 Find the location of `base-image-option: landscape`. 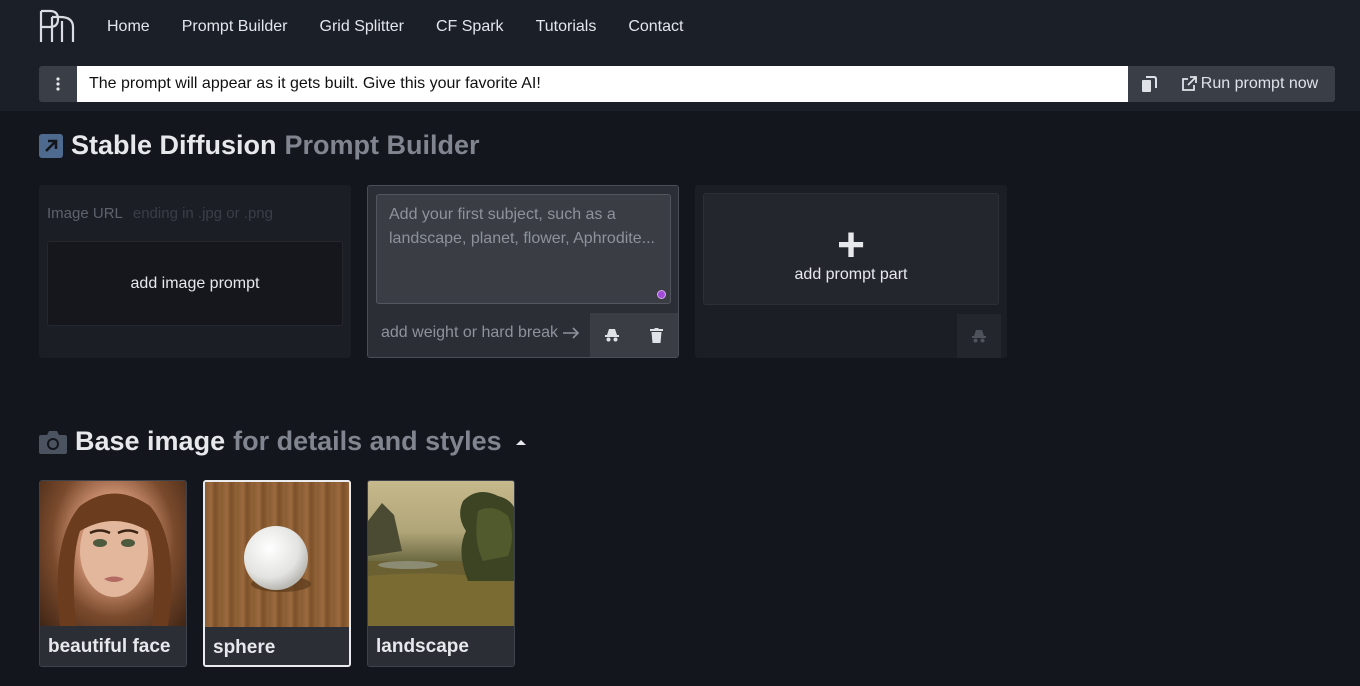

base-image-option: landscape is located at coordinates (441, 573).